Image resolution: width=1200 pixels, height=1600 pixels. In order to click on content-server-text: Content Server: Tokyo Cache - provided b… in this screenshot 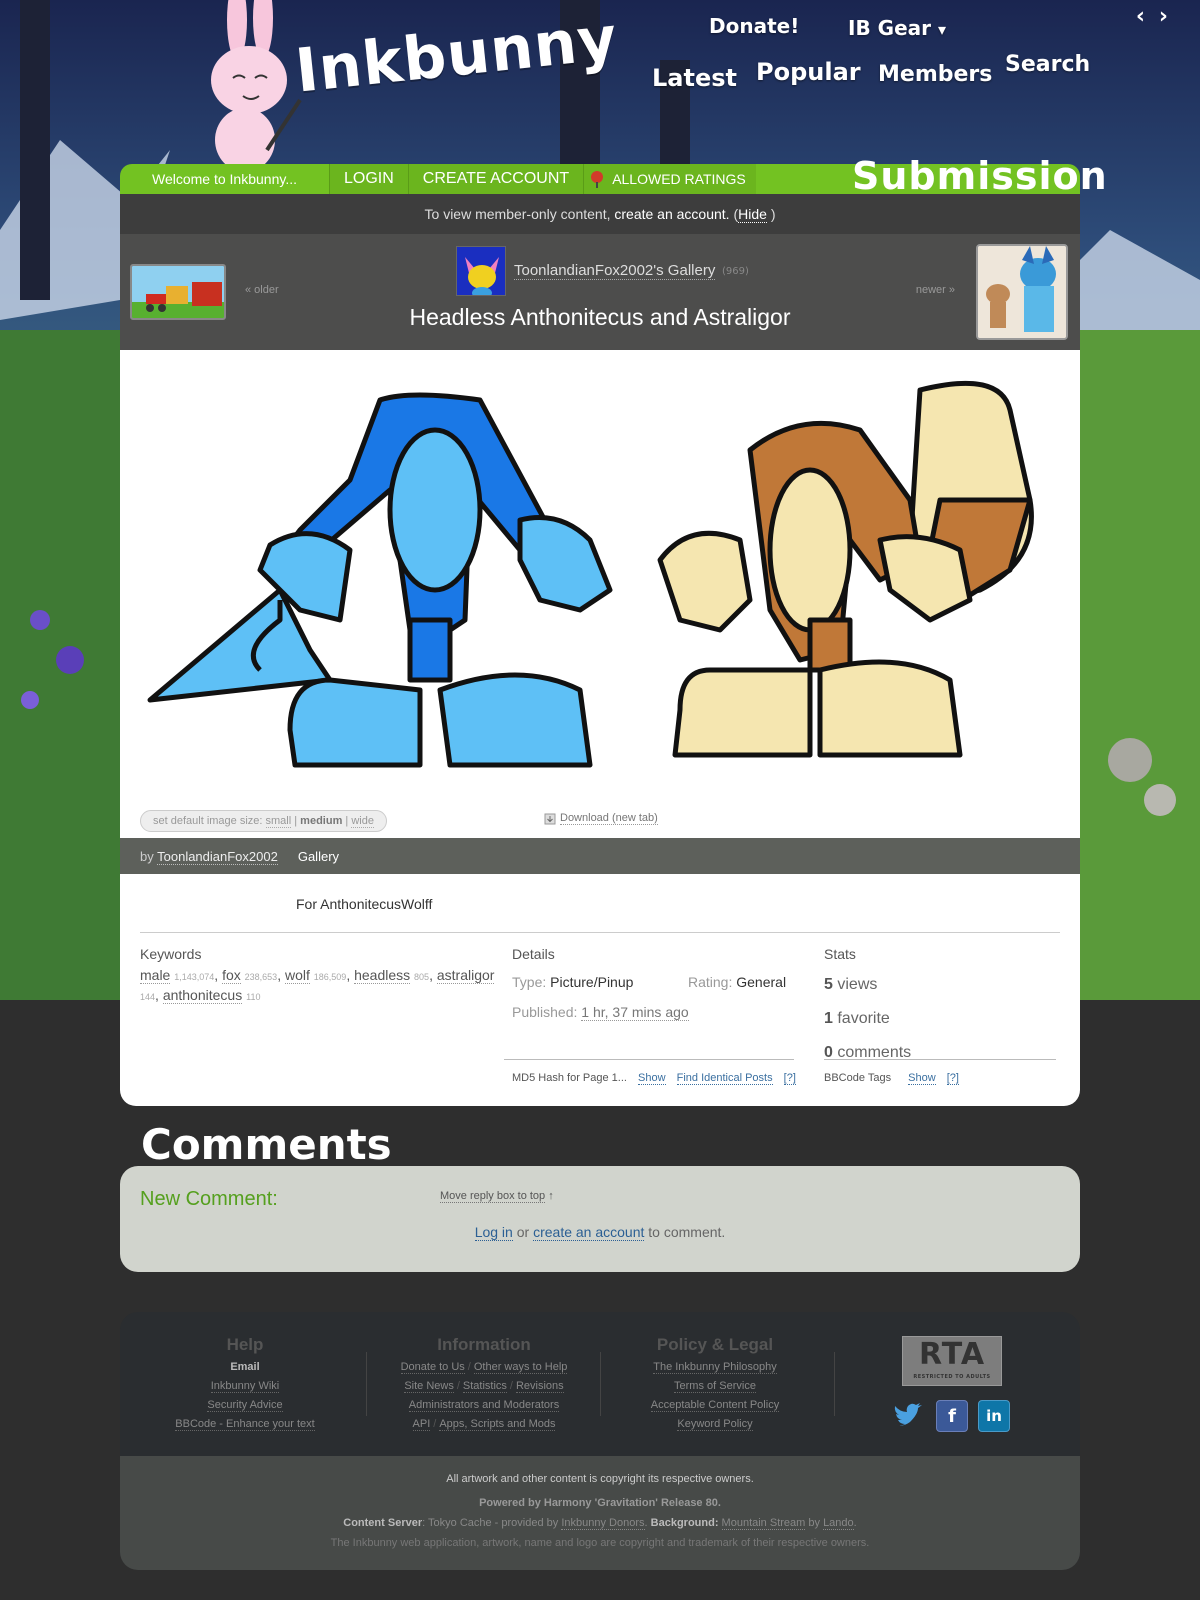, I will do `click(600, 1523)`.